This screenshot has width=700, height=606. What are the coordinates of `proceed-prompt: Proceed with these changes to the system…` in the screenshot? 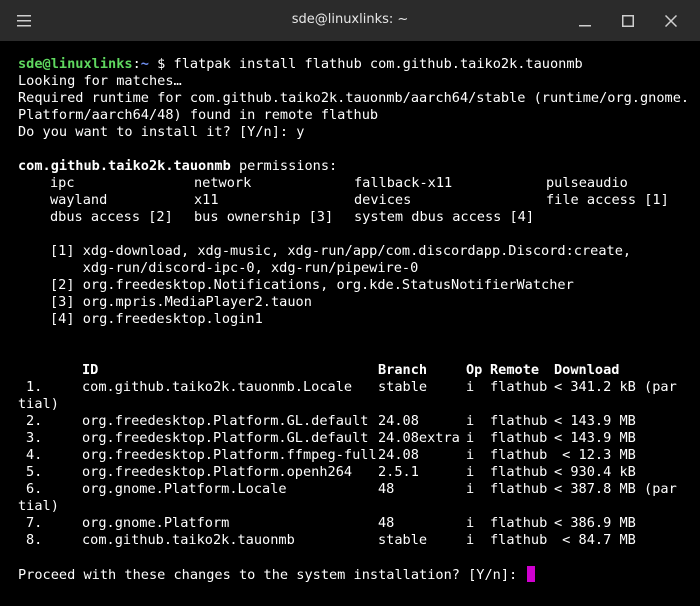 It's located at (272, 575).